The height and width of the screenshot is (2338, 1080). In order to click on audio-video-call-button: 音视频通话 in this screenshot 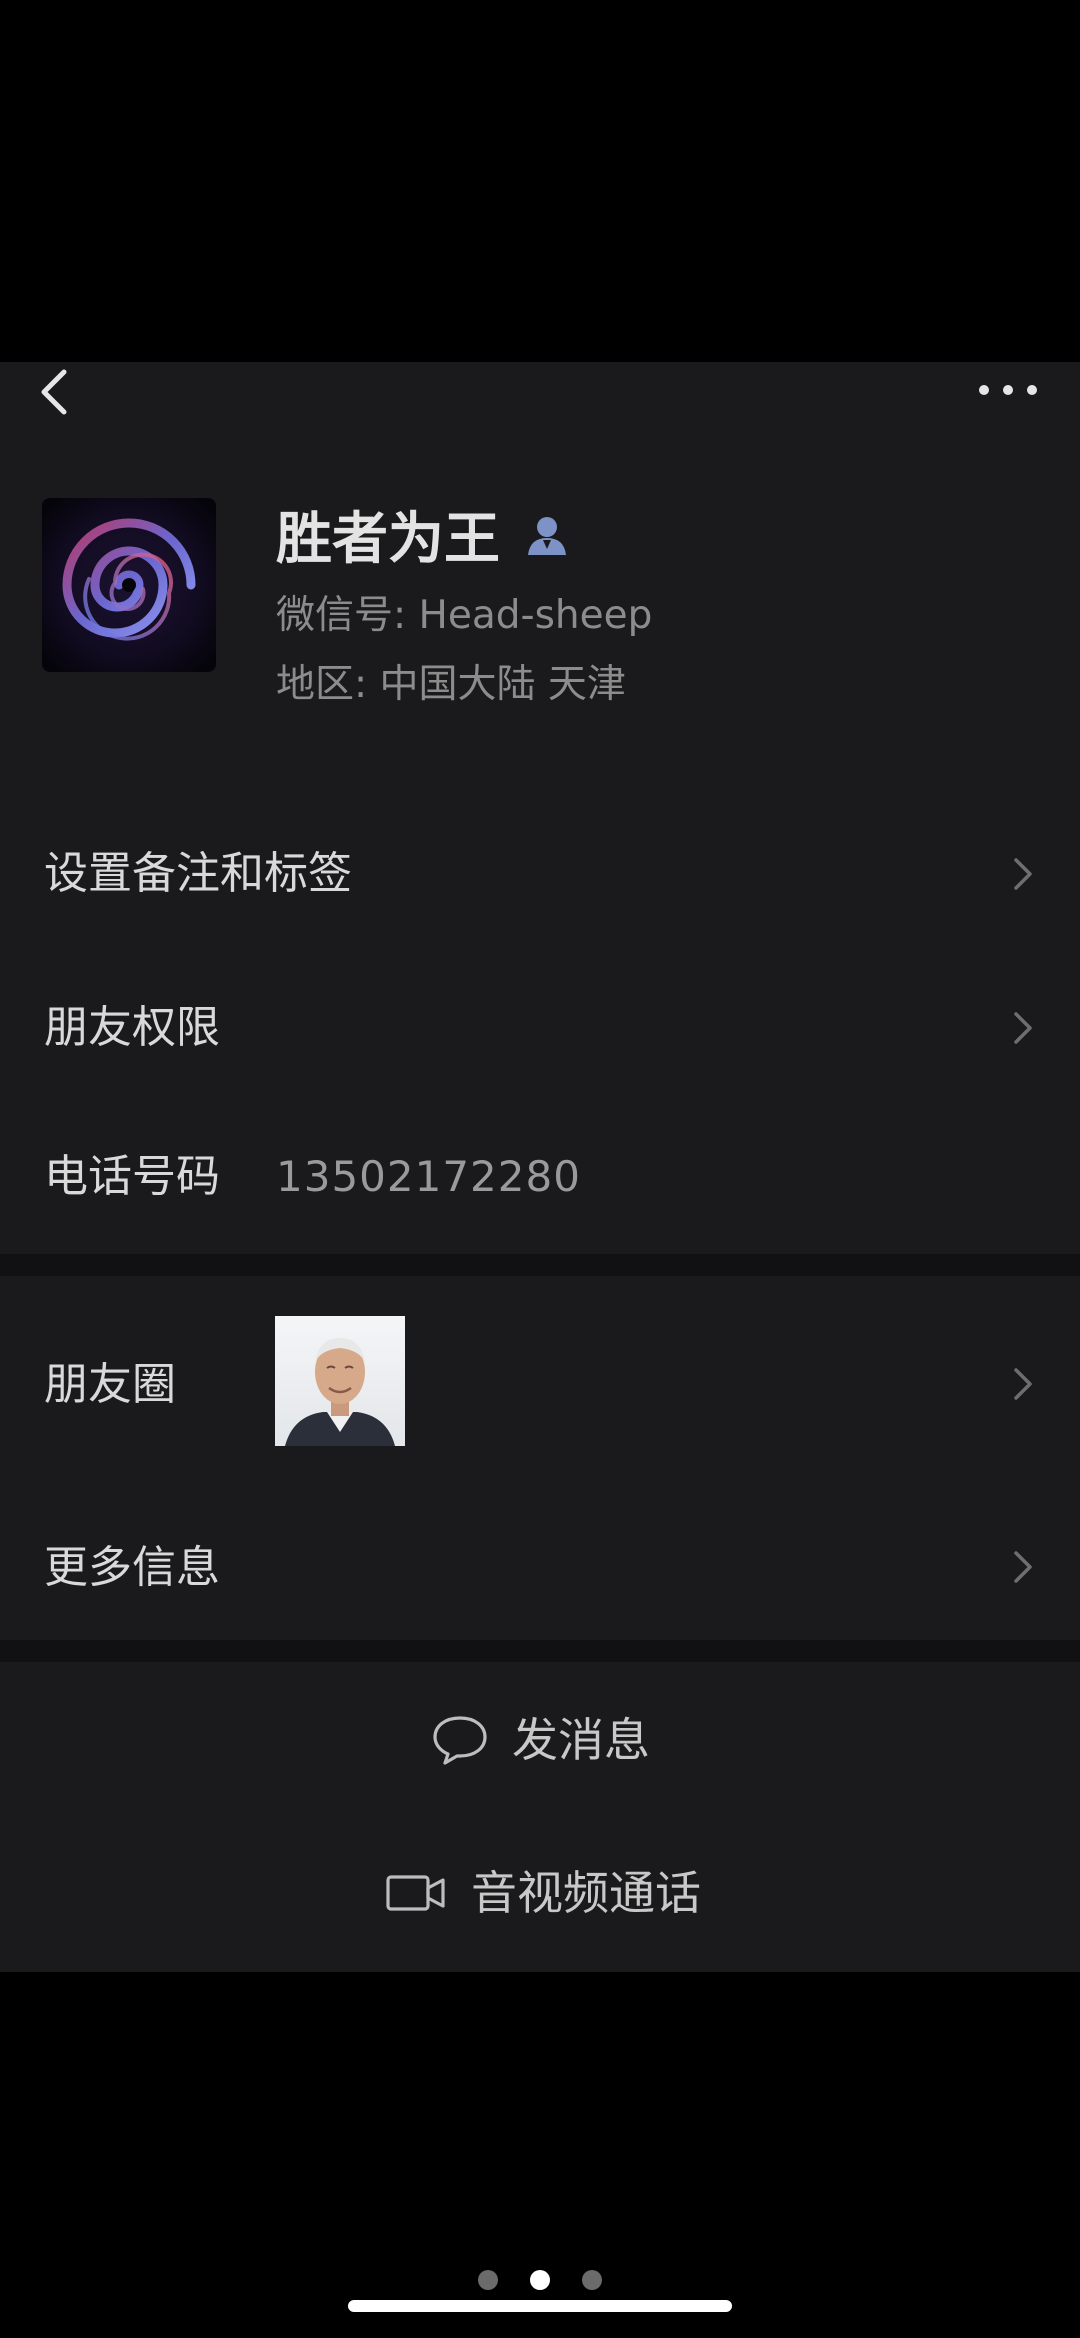, I will do `click(543, 1893)`.